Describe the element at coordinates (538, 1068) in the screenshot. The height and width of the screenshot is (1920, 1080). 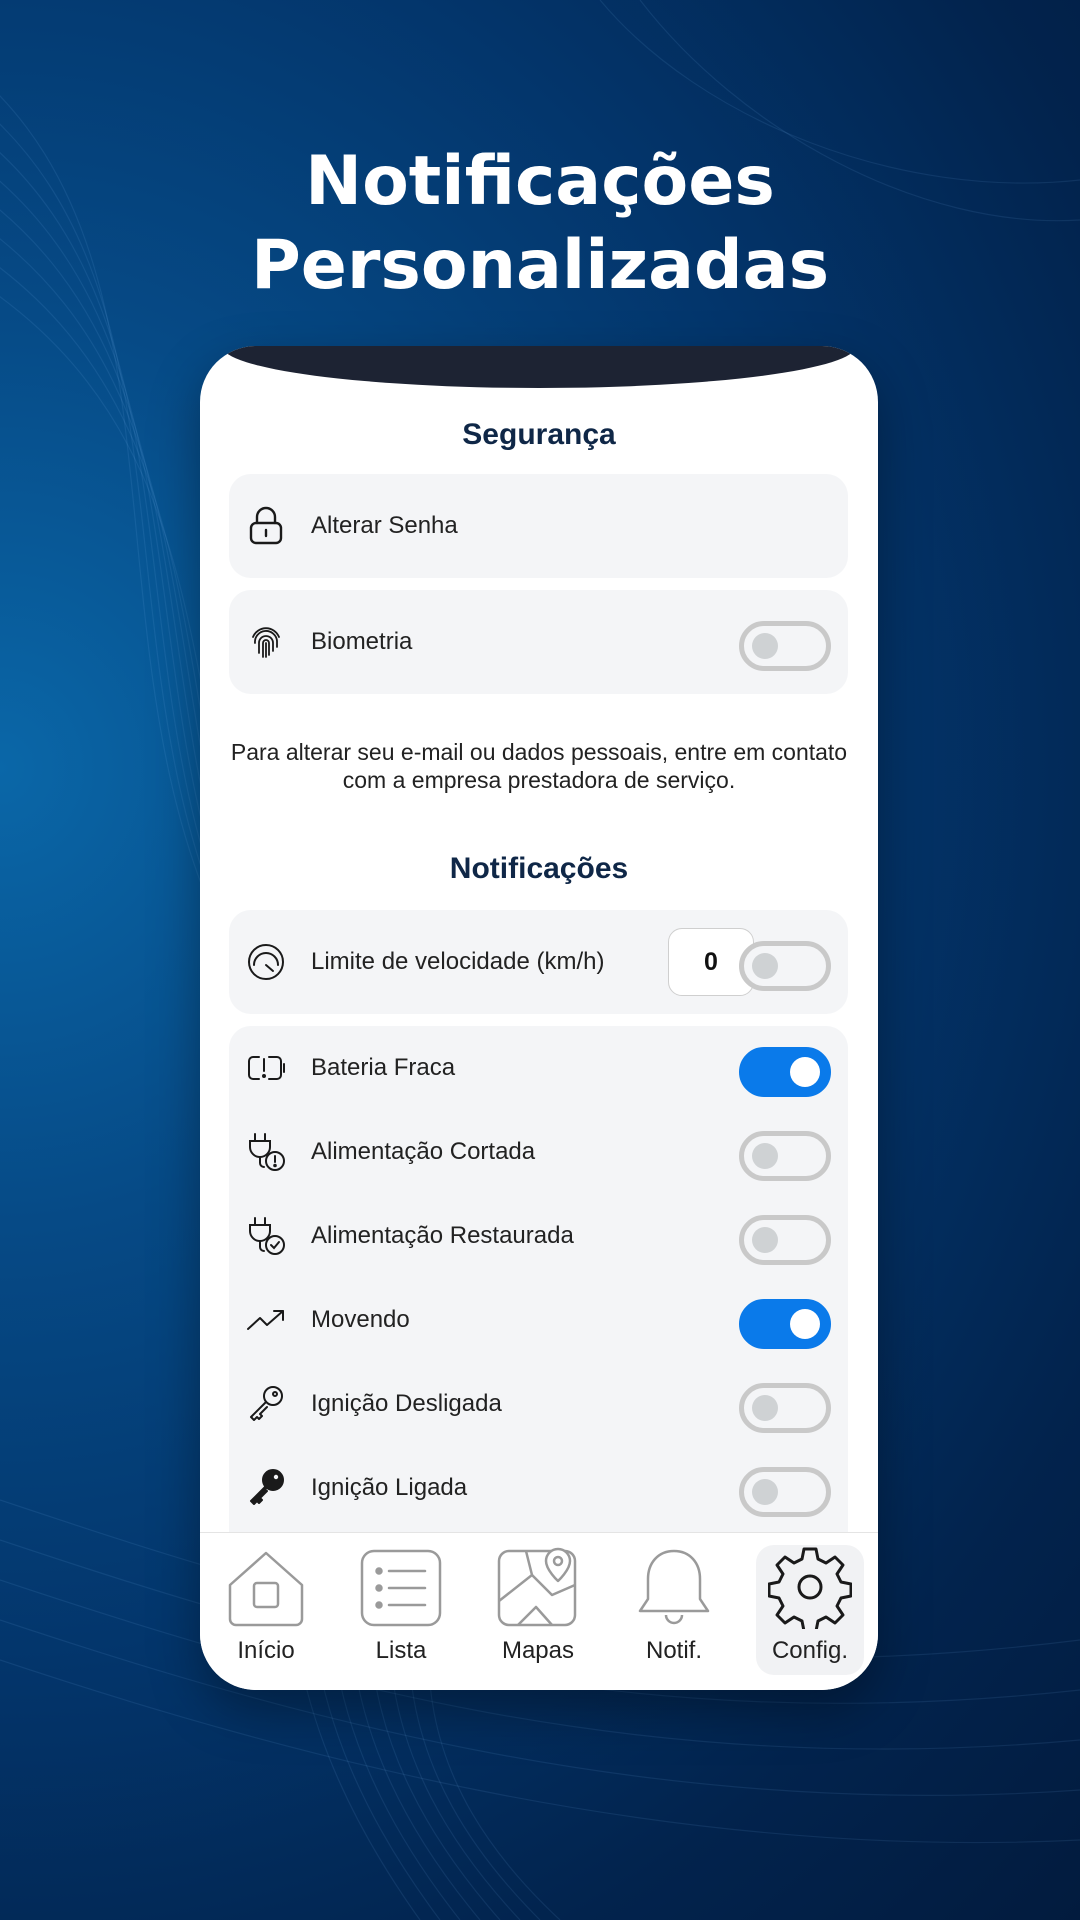
I see `list-item: Bateria Fraca` at that location.